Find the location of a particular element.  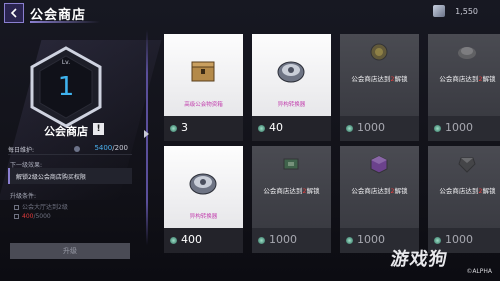

condition-1-text: 公会大厅达到2级 is located at coordinates (45, 207).